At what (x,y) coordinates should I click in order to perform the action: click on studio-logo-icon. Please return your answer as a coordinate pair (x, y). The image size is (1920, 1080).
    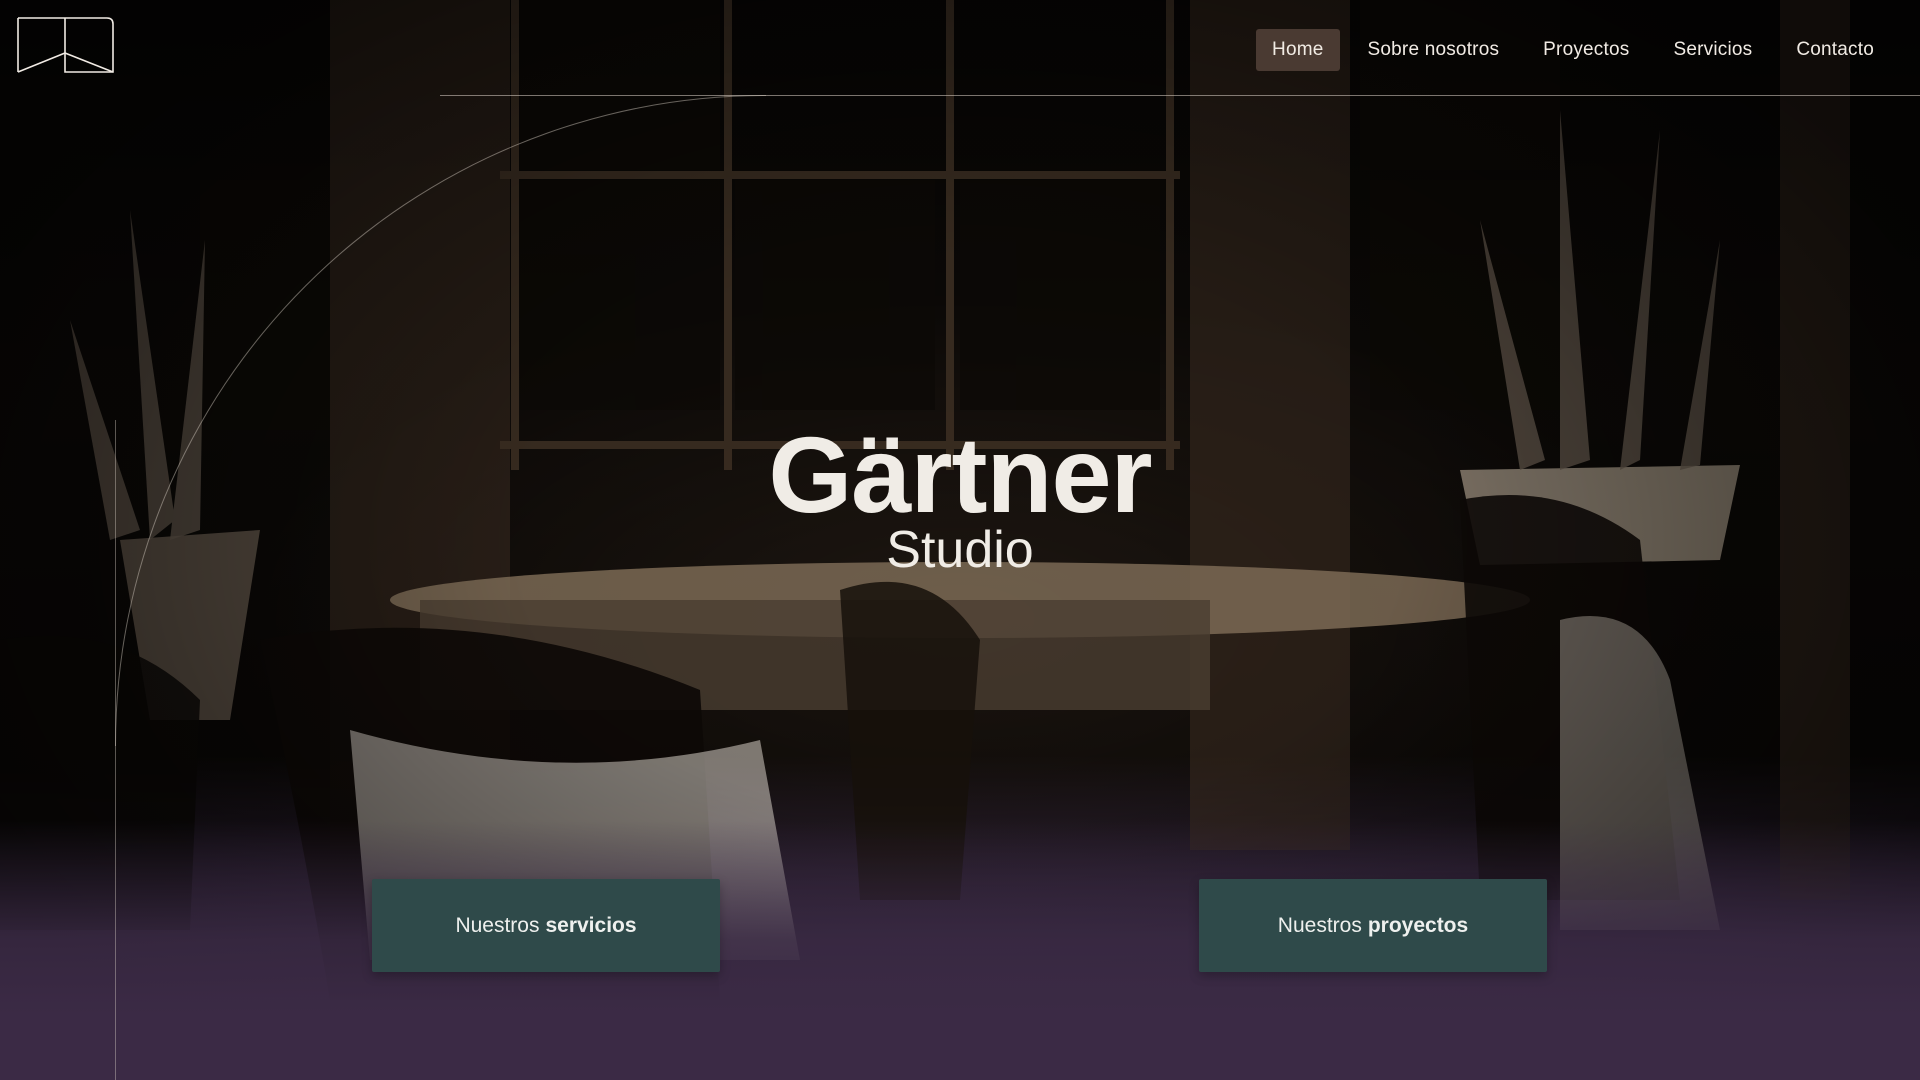
    Looking at the image, I should click on (65, 45).